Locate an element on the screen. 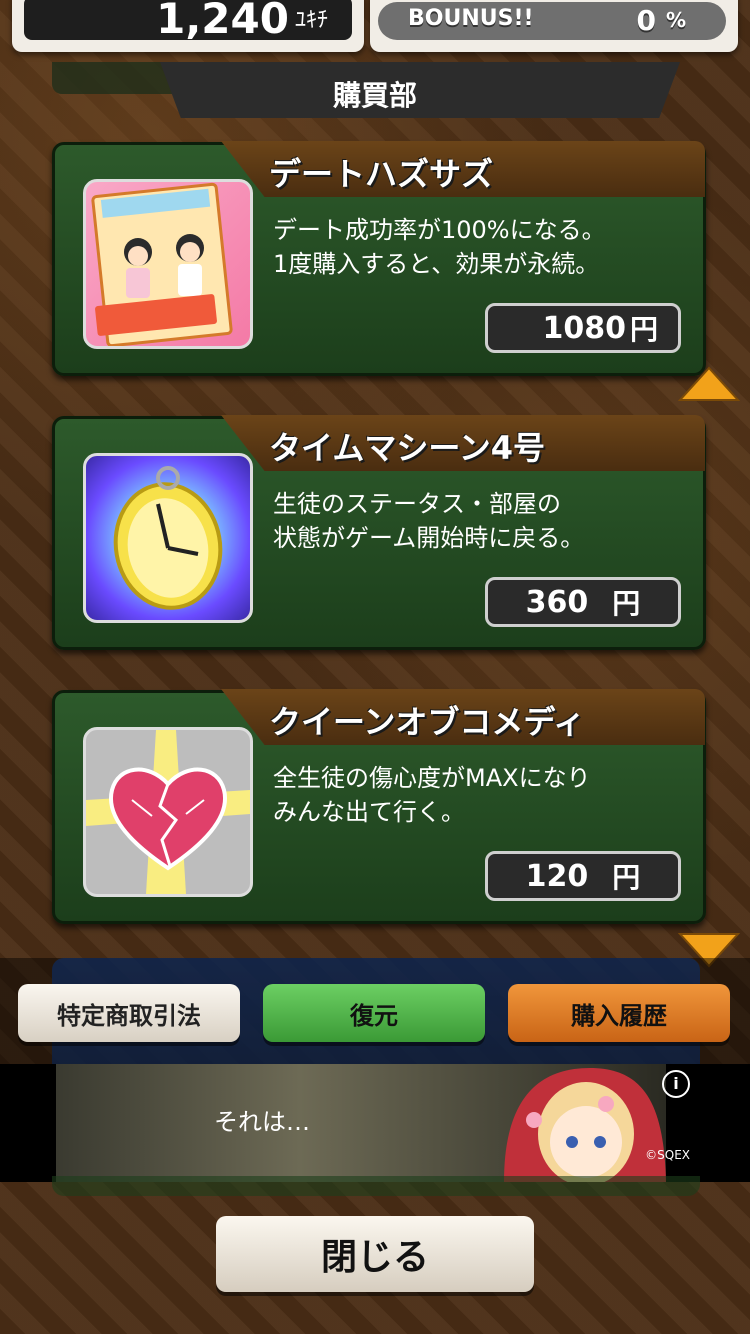 This screenshot has height=1334, width=750. item-title: タイムマシーン4号 is located at coordinates (407, 448).